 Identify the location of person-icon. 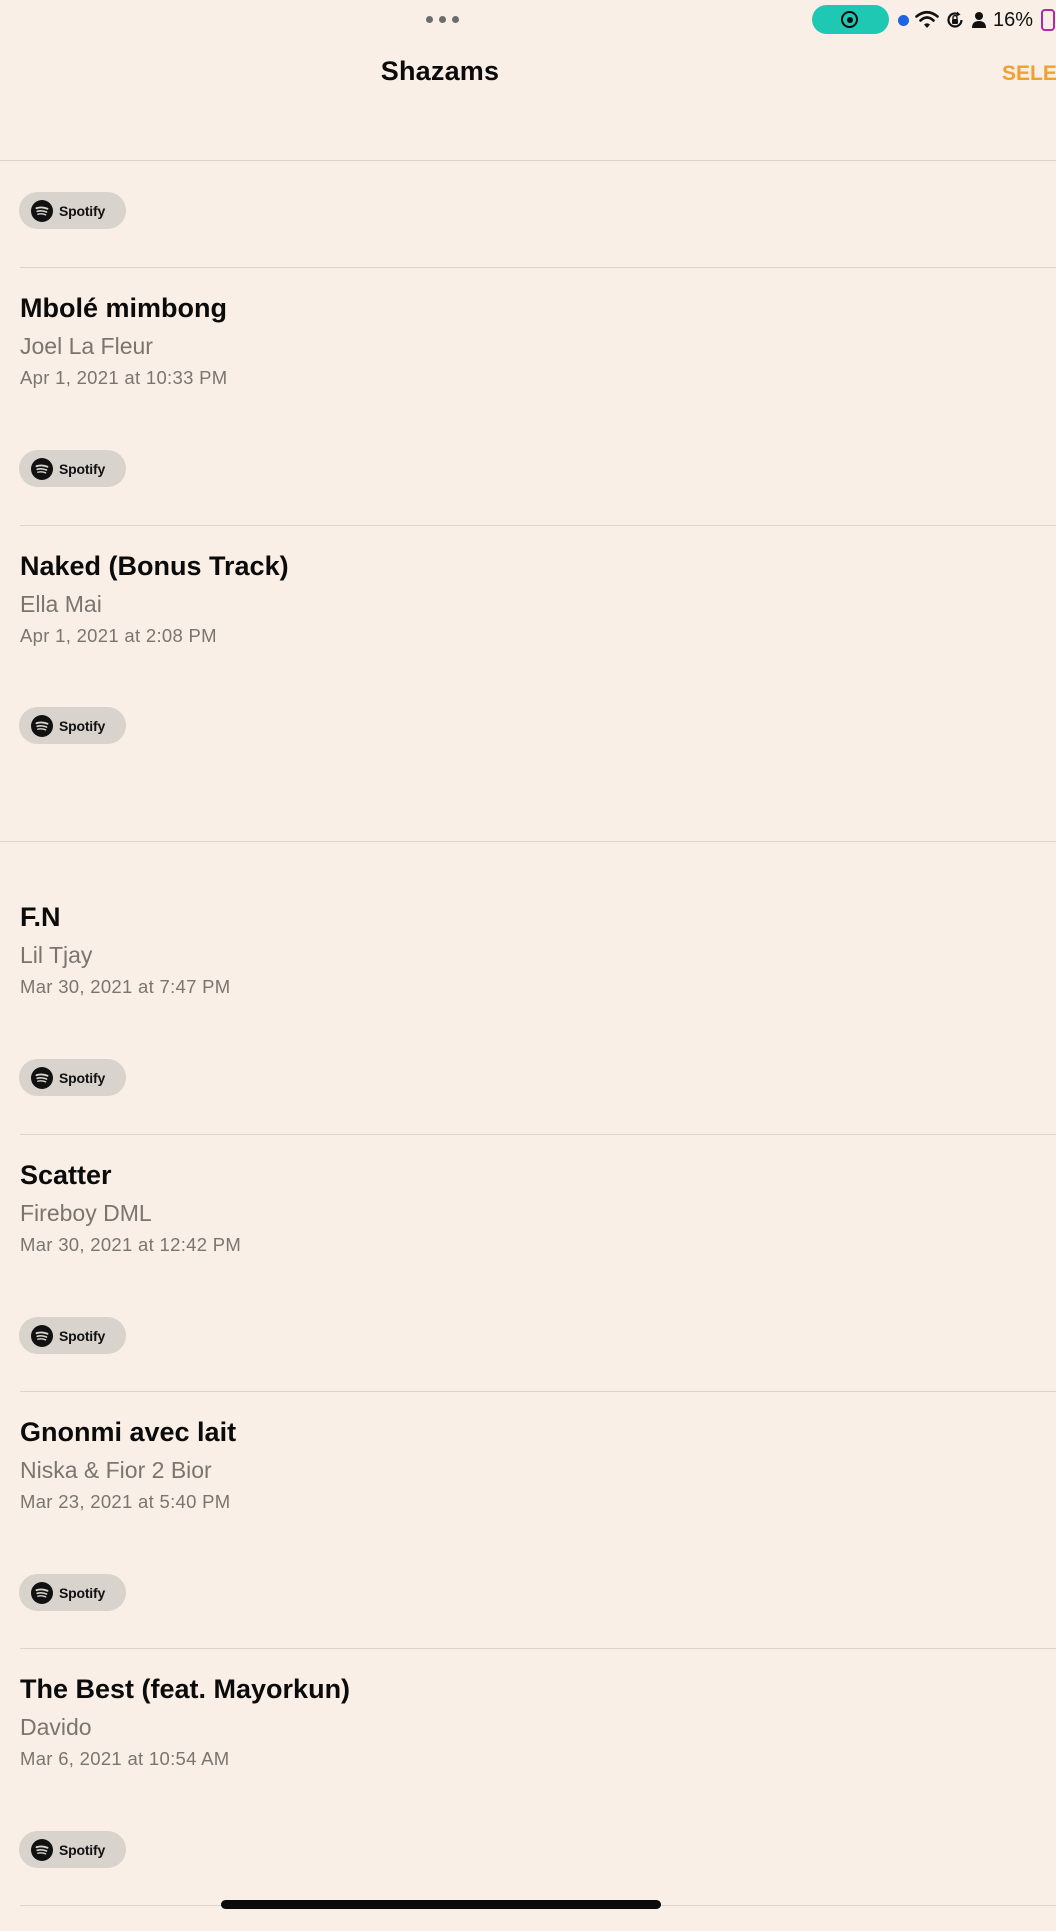
(979, 20).